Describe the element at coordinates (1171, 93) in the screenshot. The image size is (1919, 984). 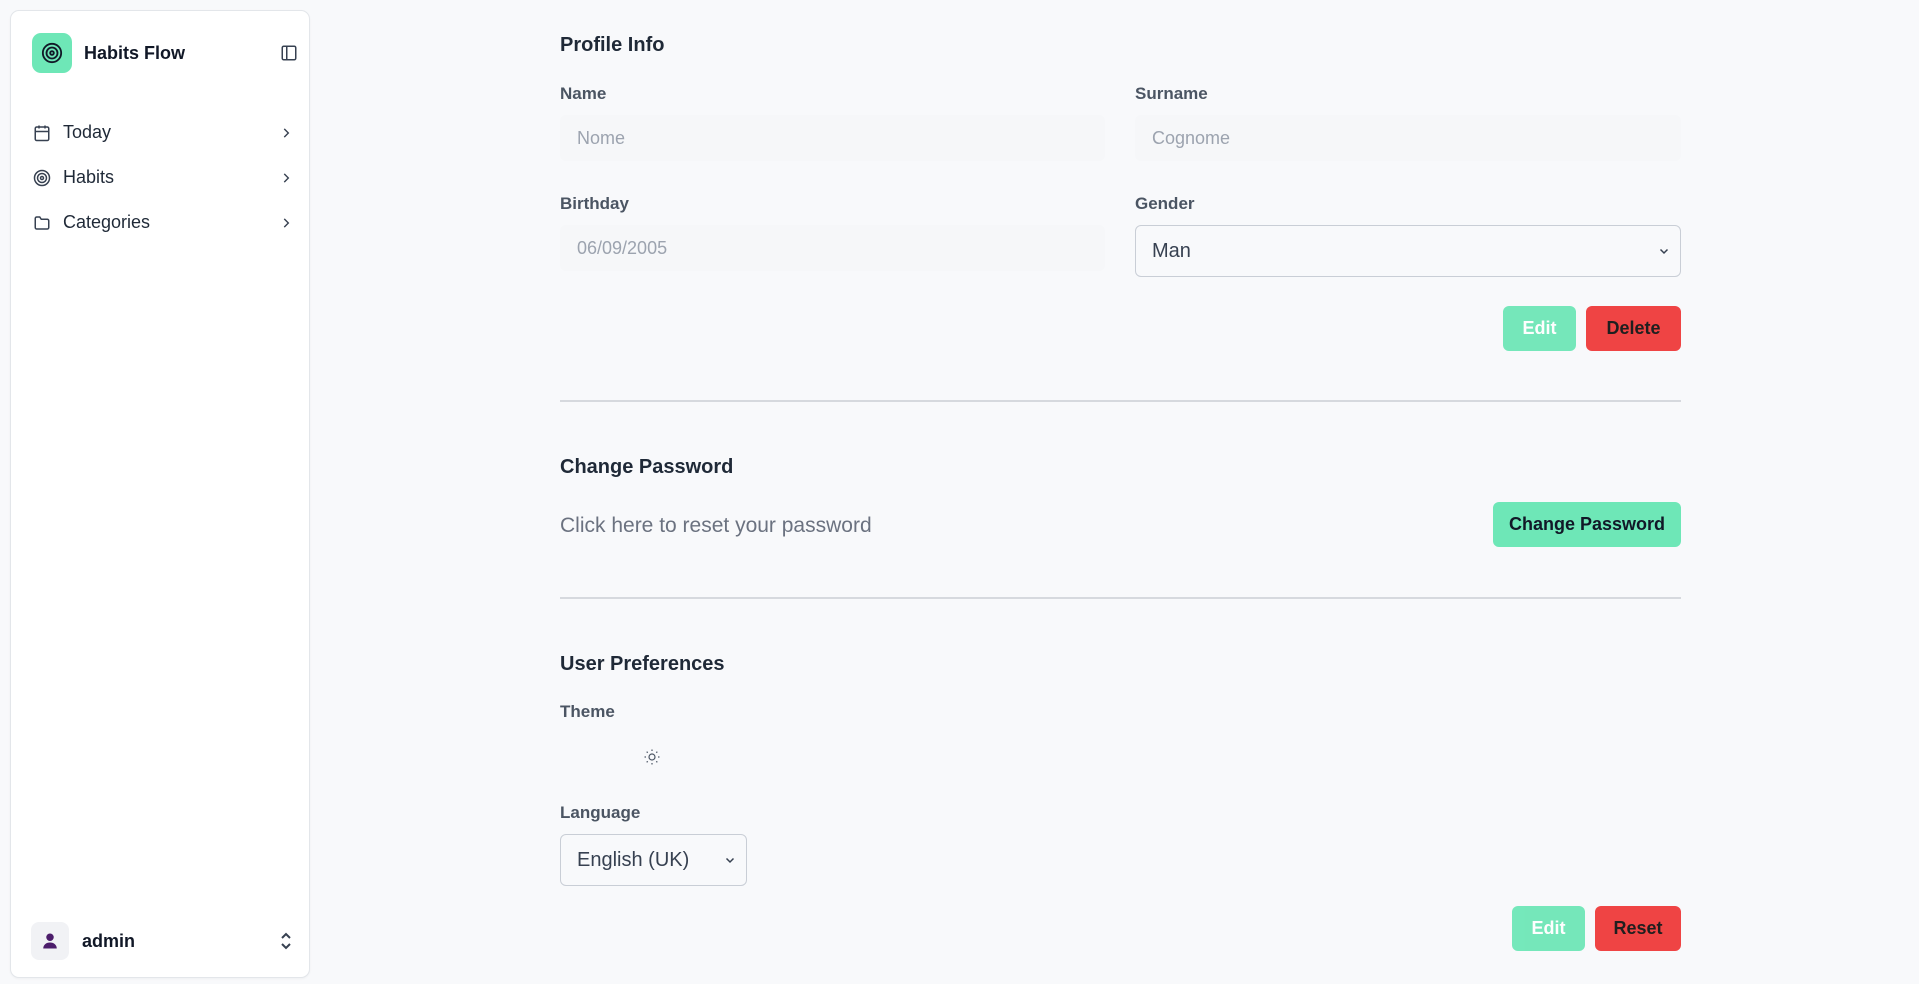
I see `surname-label: Surname` at that location.